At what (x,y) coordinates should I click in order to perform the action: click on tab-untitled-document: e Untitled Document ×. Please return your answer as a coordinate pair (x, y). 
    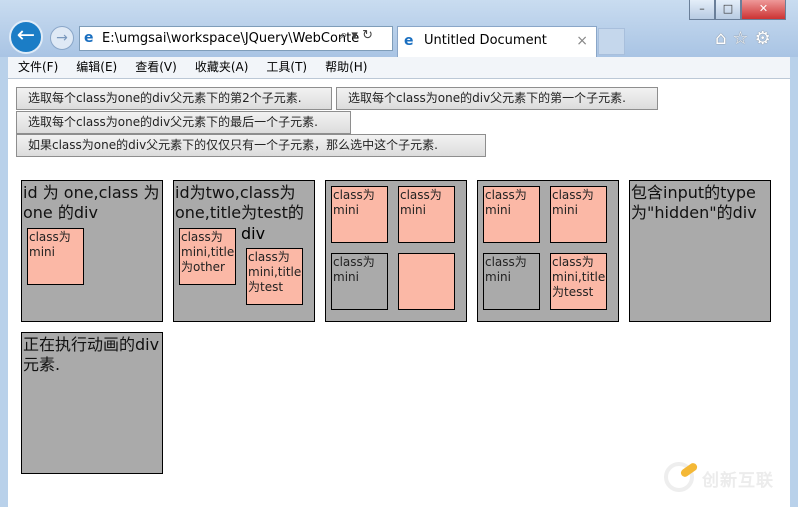
    Looking at the image, I should click on (497, 41).